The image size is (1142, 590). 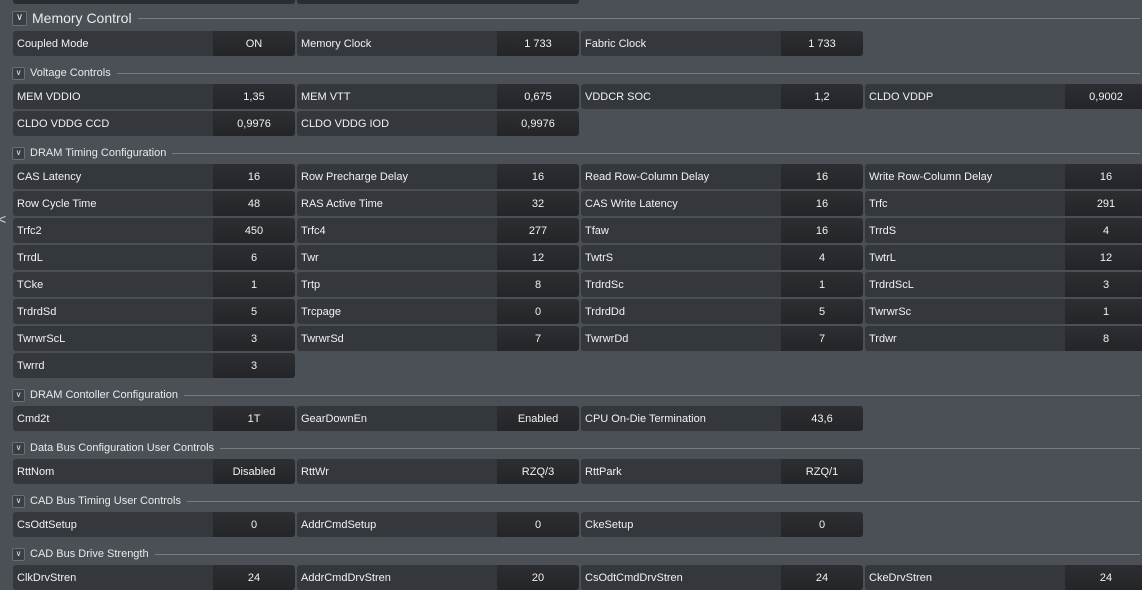 What do you see at coordinates (1103, 96) in the screenshot?
I see `setting-value: 0,9002` at bounding box center [1103, 96].